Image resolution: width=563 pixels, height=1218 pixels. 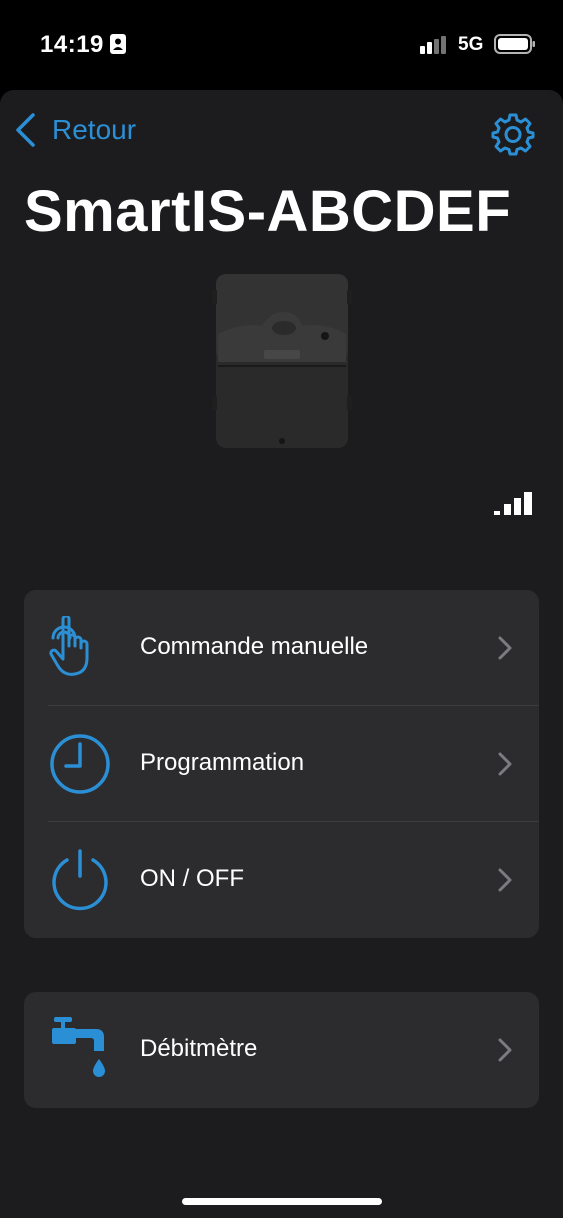 What do you see at coordinates (282, 1201) in the screenshot?
I see `home-indicator` at bounding box center [282, 1201].